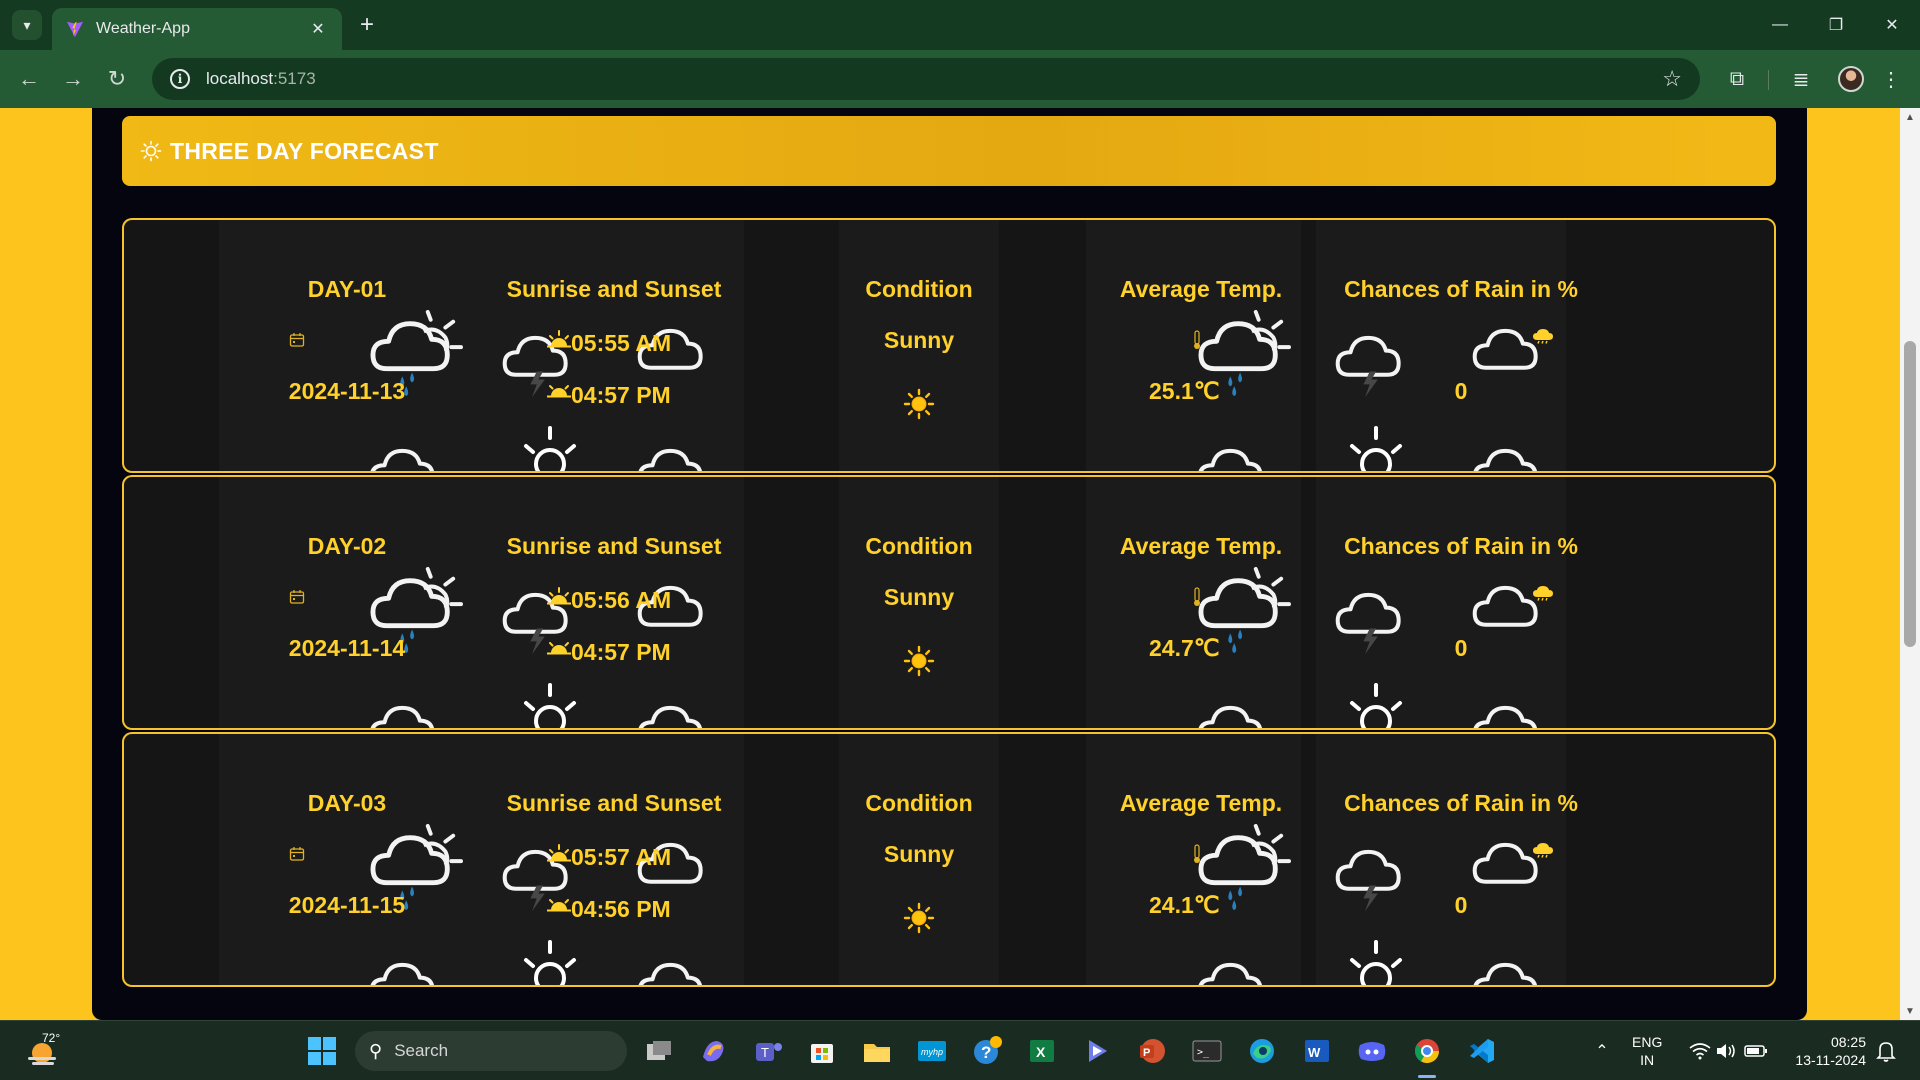 This screenshot has height=1080, width=1920. I want to click on url-host: localhost, so click(240, 78).